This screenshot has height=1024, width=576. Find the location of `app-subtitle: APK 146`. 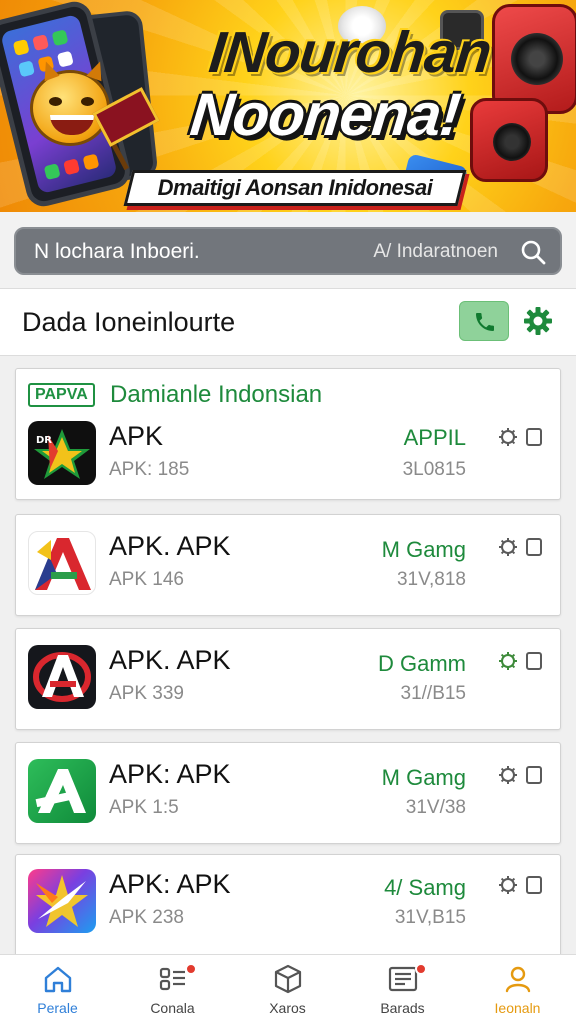

app-subtitle: APK 146 is located at coordinates (146, 579).